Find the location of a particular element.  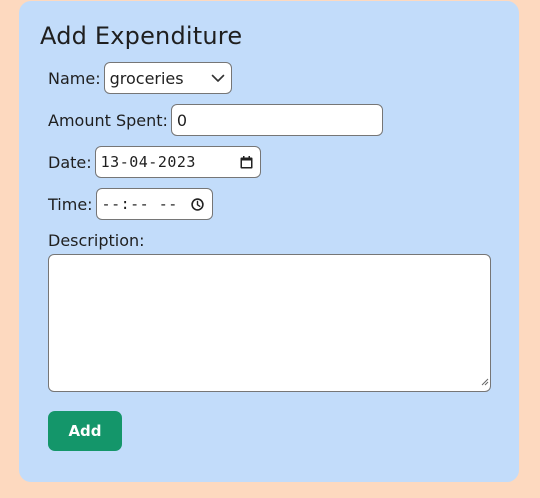

time-label: Time: is located at coordinates (70, 204).